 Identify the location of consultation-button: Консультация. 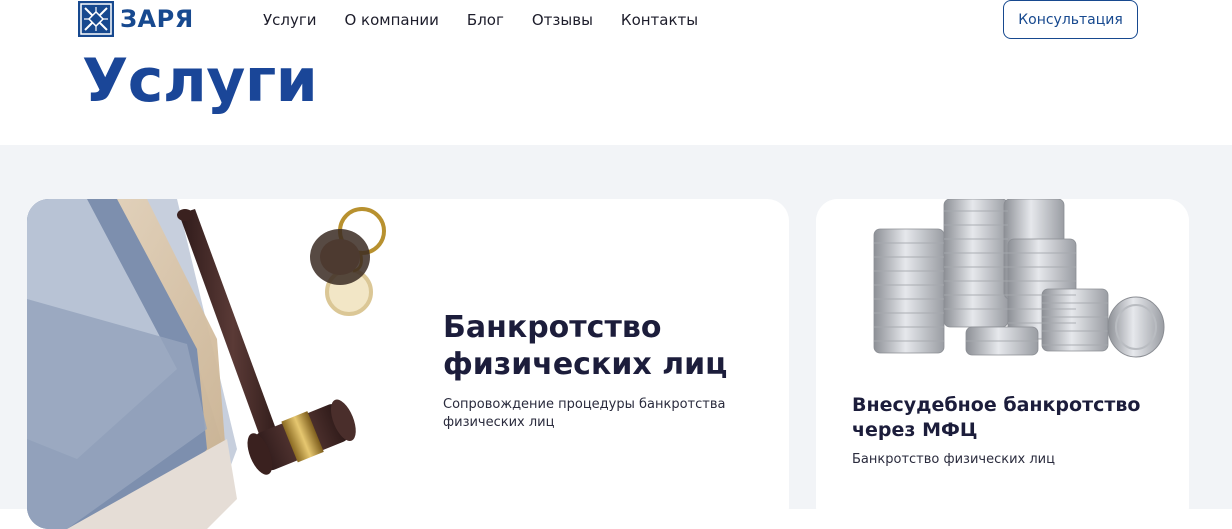
(1070, 19).